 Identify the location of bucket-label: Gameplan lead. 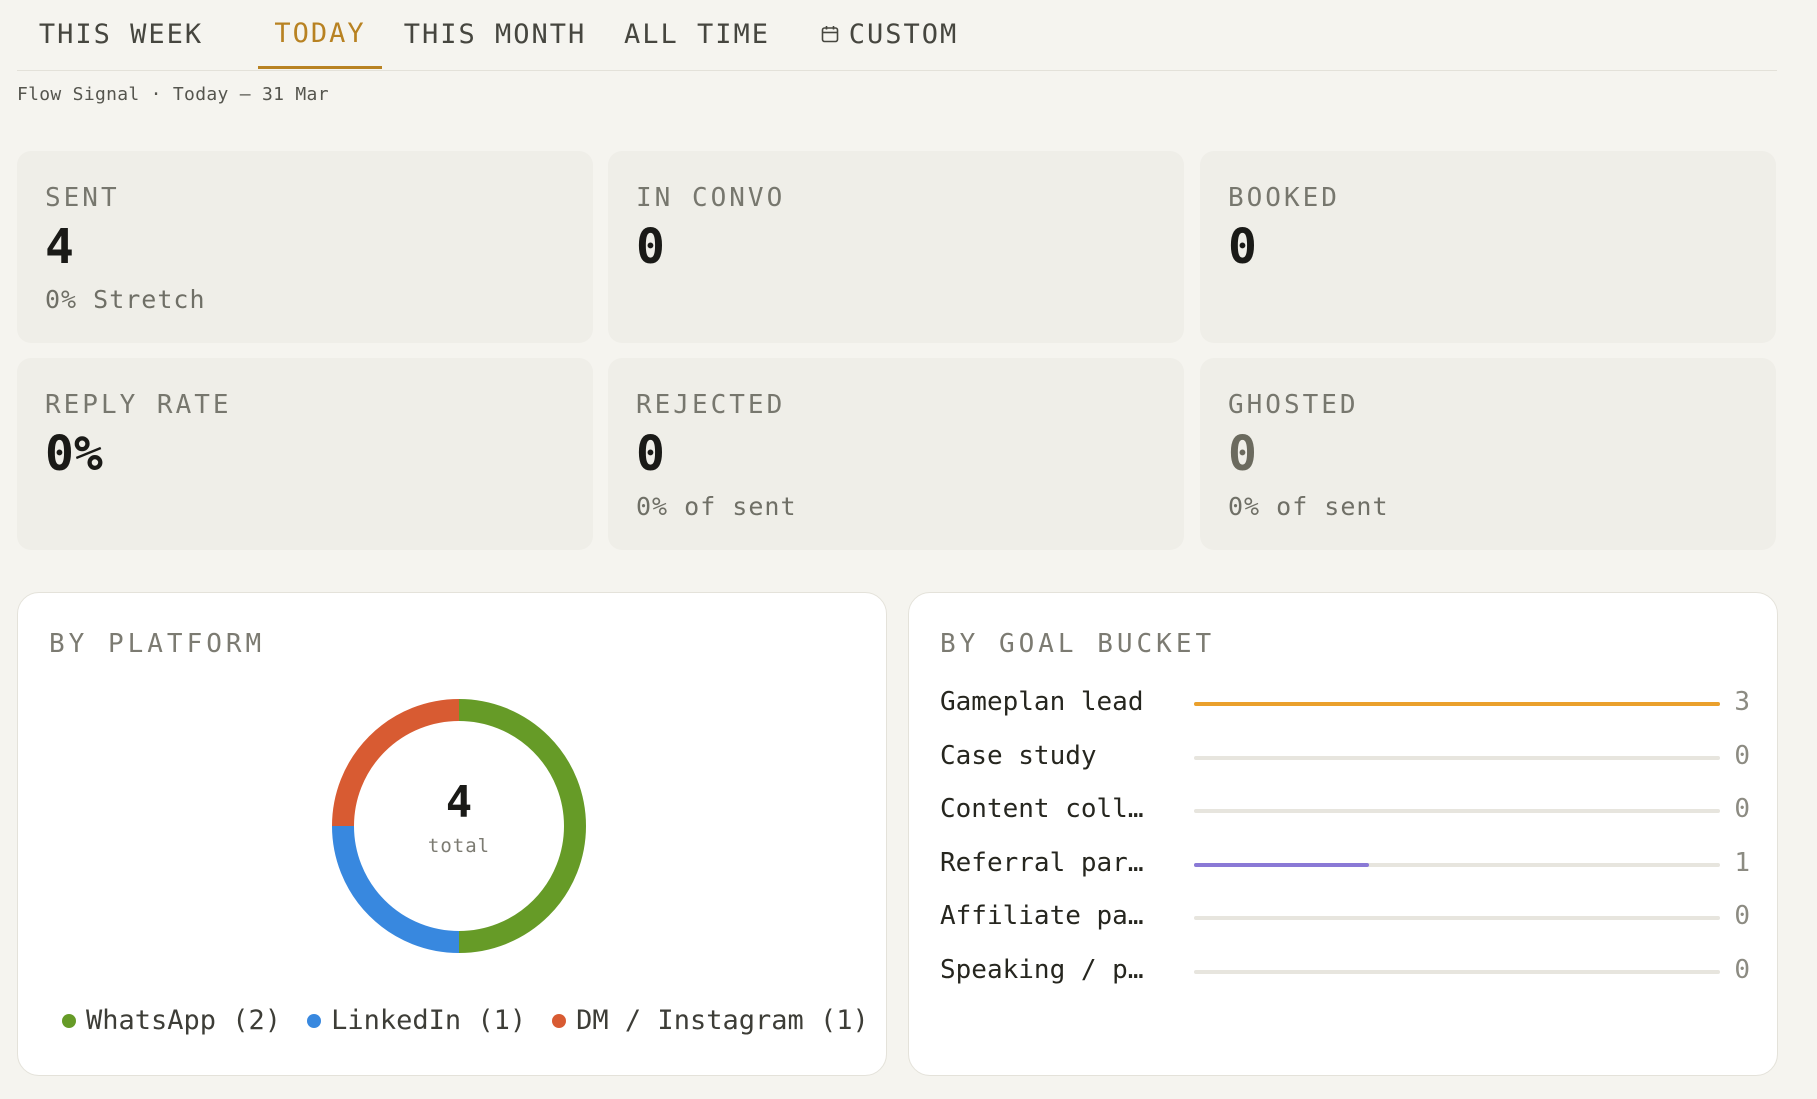
(1042, 702).